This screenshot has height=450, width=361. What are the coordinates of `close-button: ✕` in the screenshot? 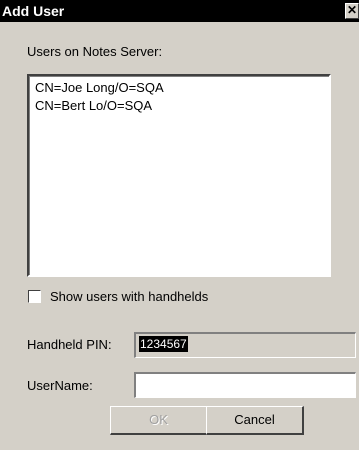 It's located at (352, 11).